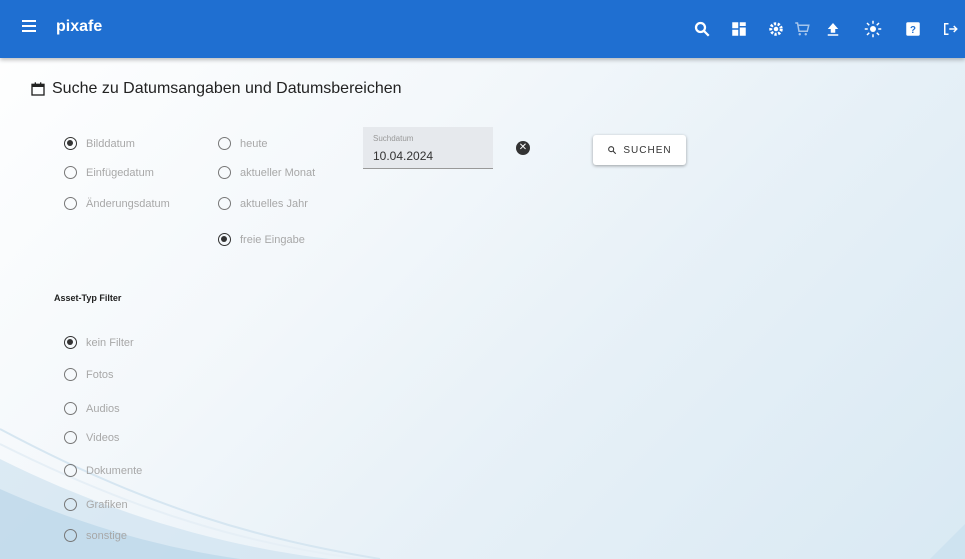  What do you see at coordinates (776, 29) in the screenshot?
I see `settings-icon` at bounding box center [776, 29].